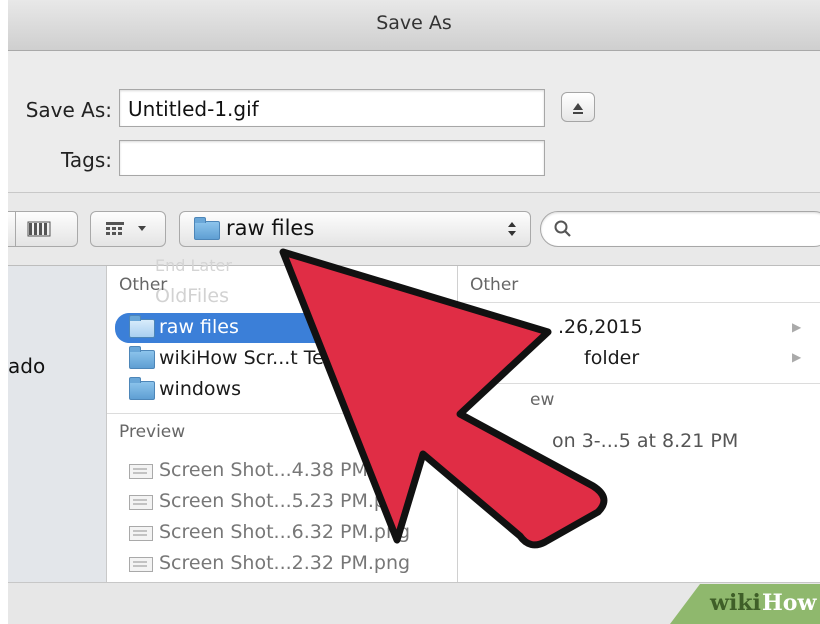 The height and width of the screenshot is (624, 820). I want to click on wikihow-watermark: wiki How, so click(745, 604).